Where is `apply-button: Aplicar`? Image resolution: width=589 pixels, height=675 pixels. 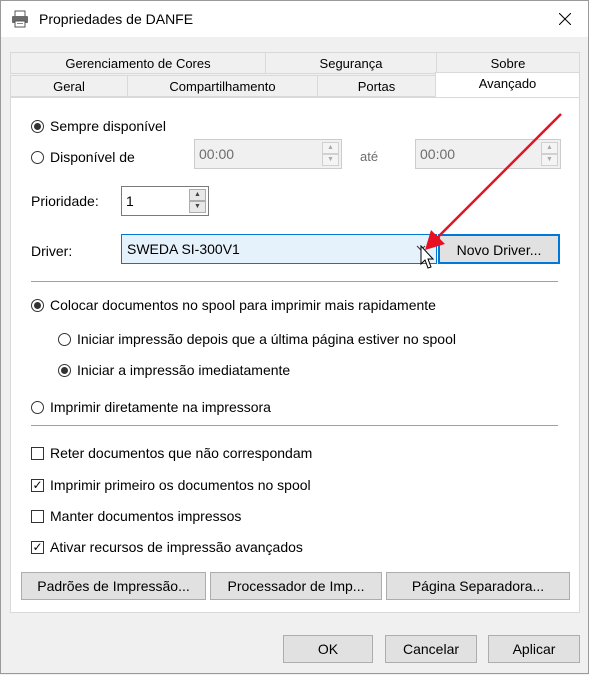 apply-button: Aplicar is located at coordinates (534, 649).